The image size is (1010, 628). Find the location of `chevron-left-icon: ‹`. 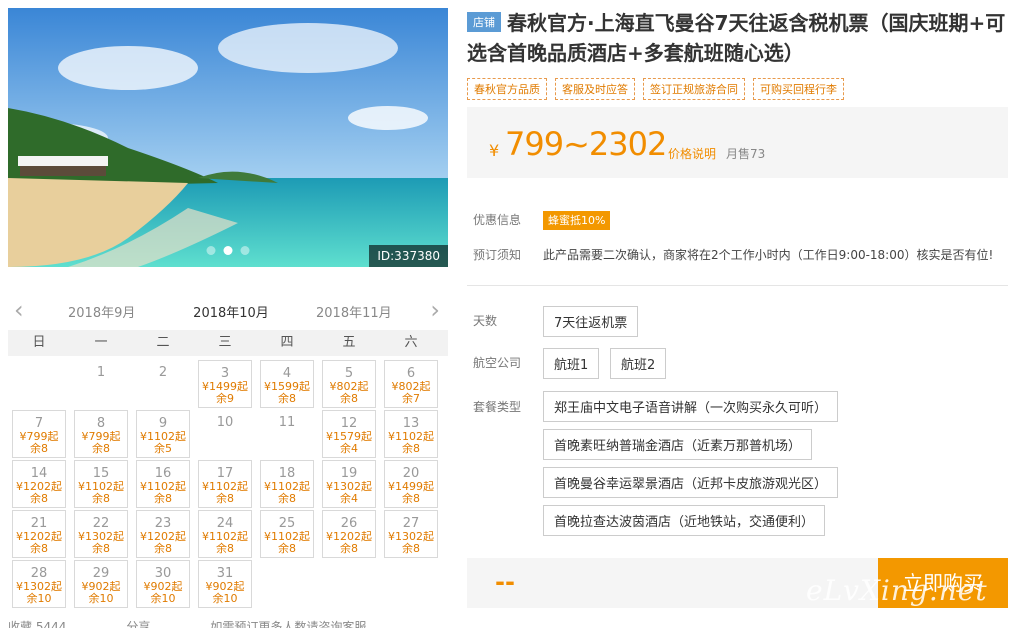

chevron-left-icon: ‹ is located at coordinates (19, 310).